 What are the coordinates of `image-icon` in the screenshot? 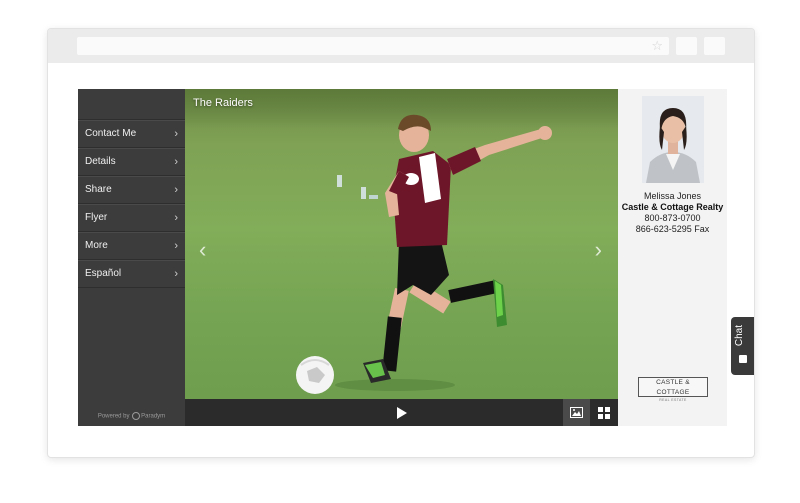 It's located at (576, 412).